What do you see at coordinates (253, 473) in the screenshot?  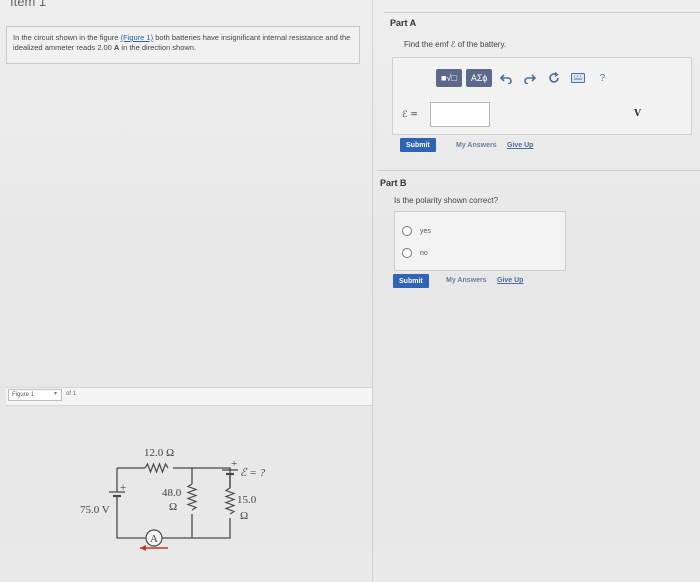 I see `battery-right-label: ℰ = ?` at bounding box center [253, 473].